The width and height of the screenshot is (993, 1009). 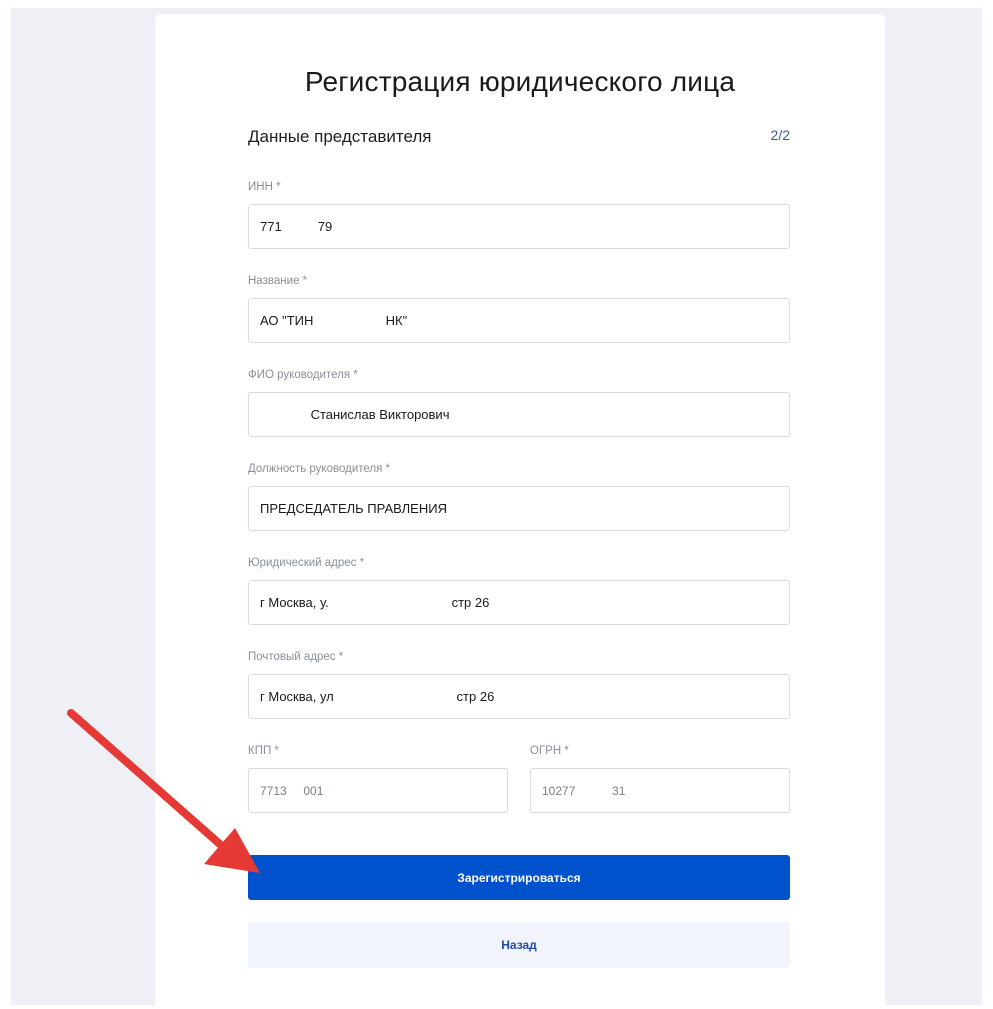 What do you see at coordinates (340, 136) in the screenshot?
I see `section-title: Данные представителя` at bounding box center [340, 136].